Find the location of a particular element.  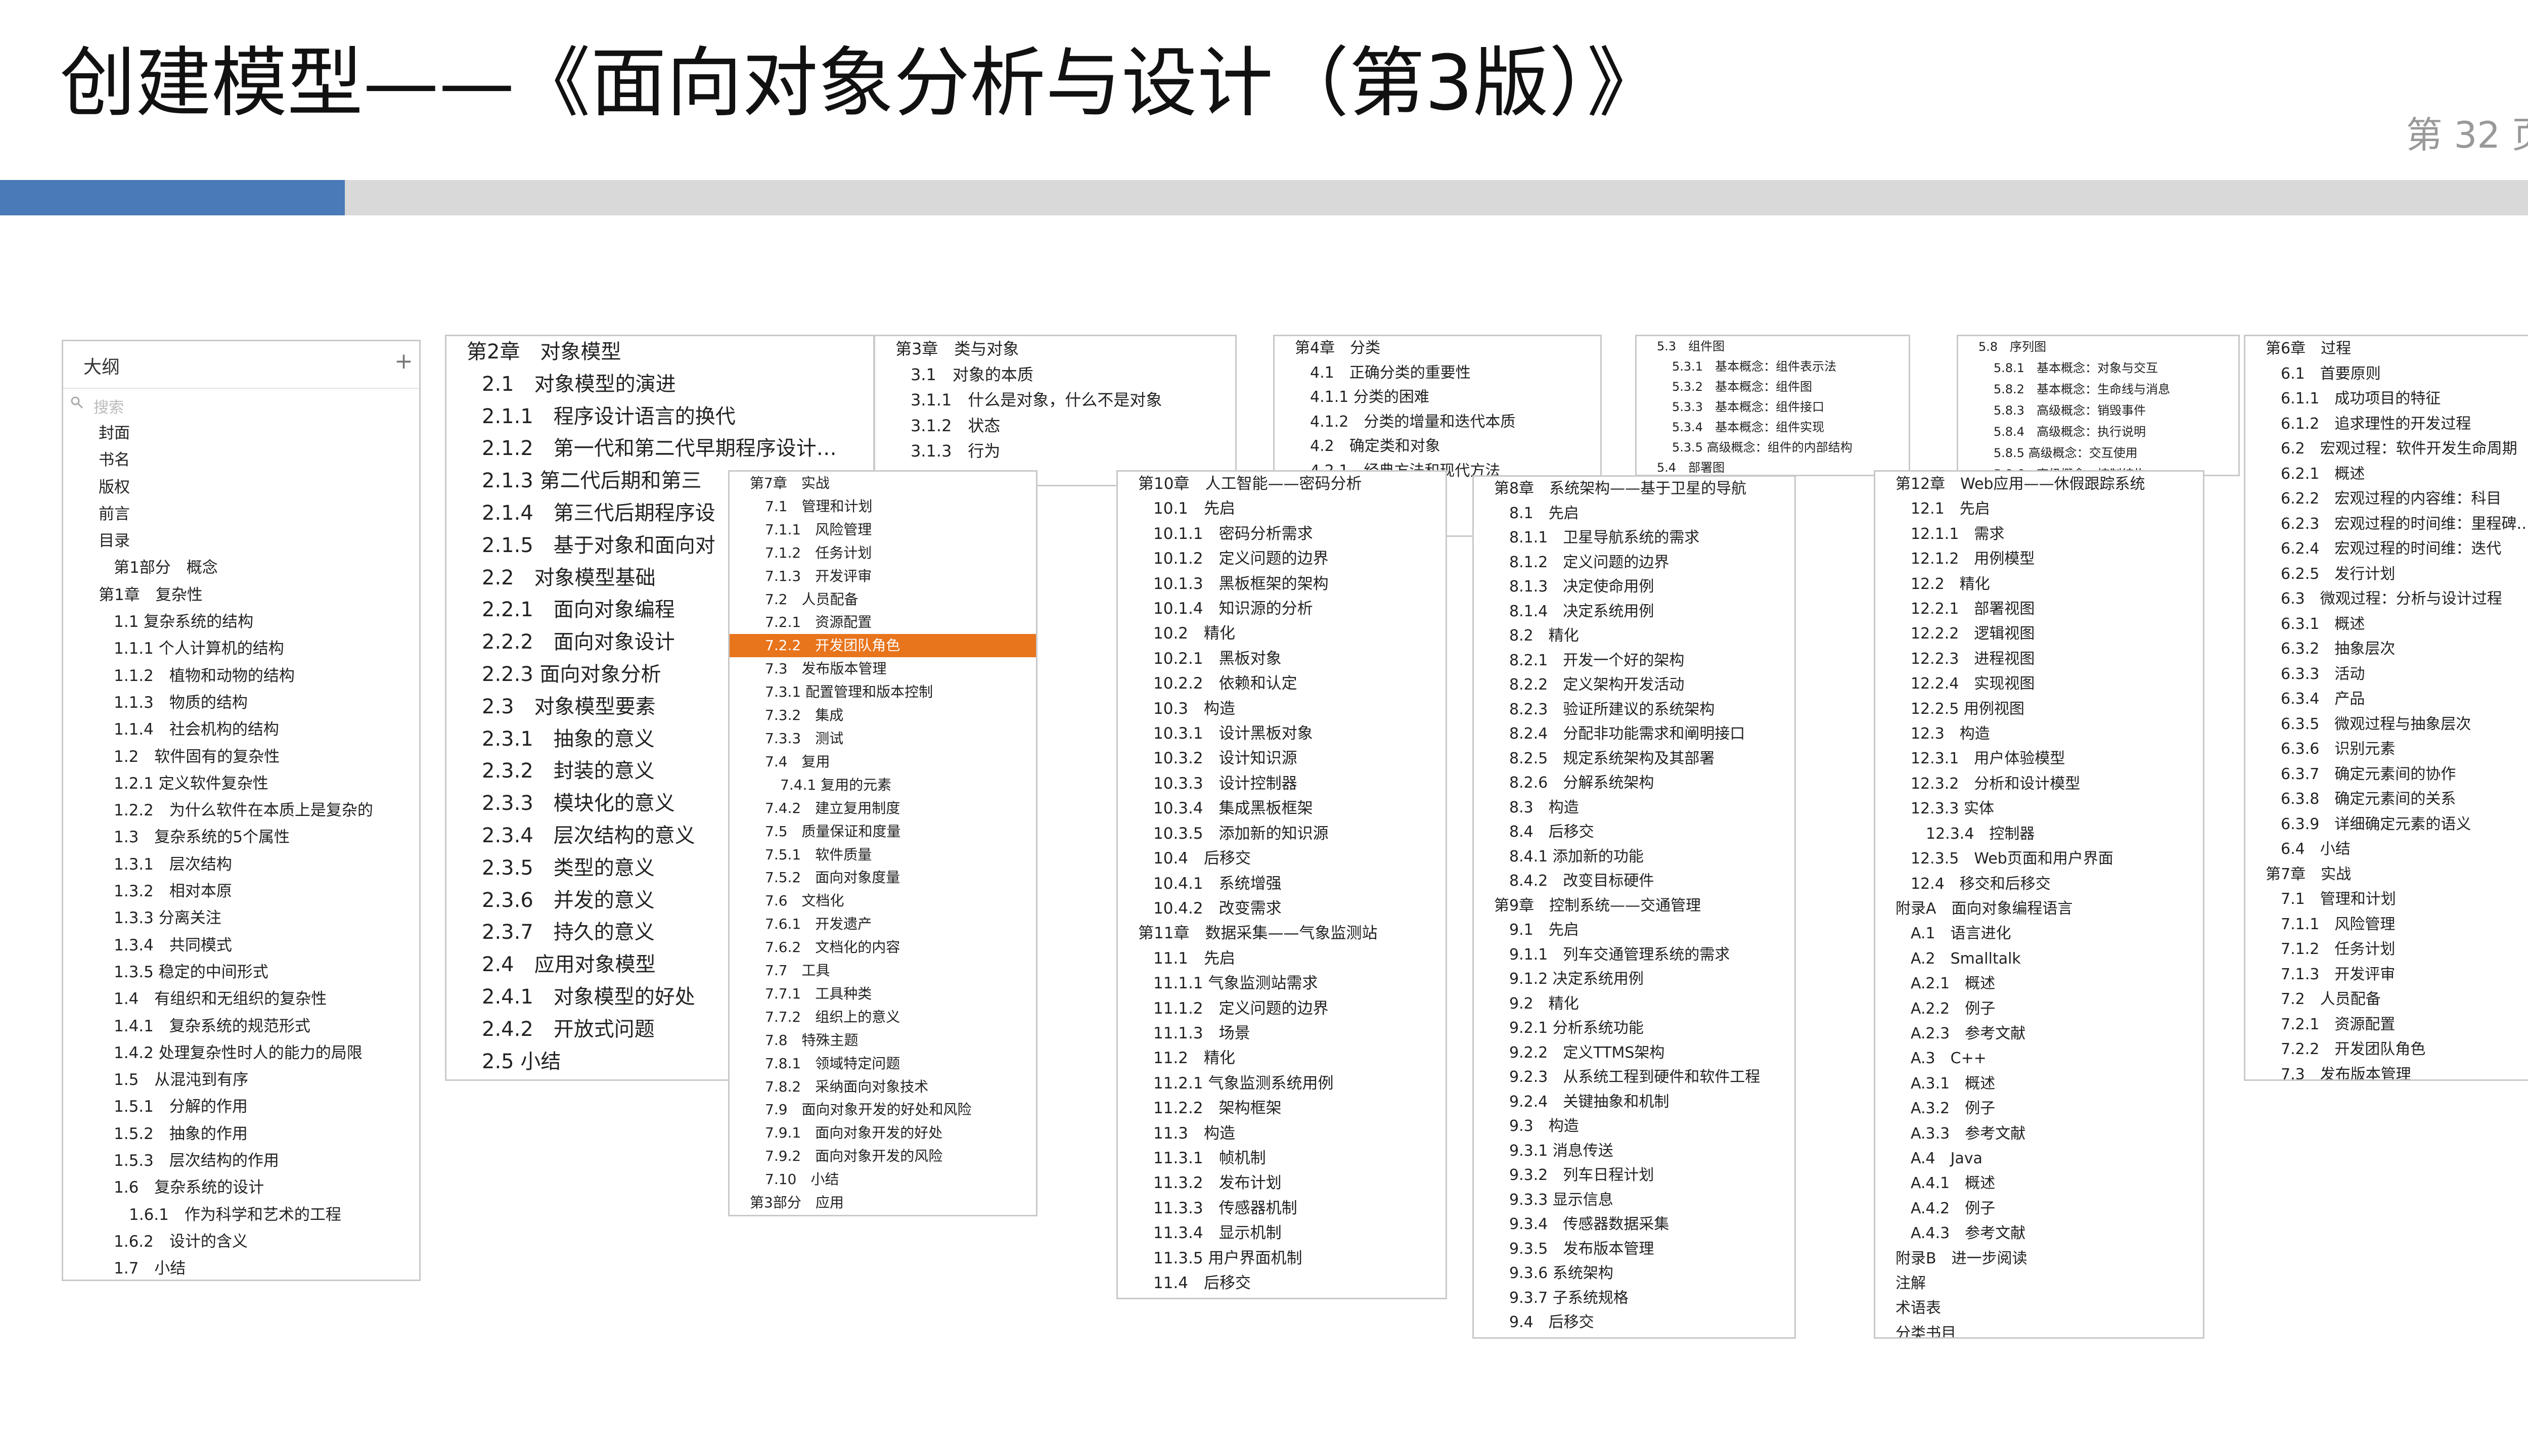

toc-entry: 9.1.1 列车交通管理系统的需求 is located at coordinates (1620, 954).